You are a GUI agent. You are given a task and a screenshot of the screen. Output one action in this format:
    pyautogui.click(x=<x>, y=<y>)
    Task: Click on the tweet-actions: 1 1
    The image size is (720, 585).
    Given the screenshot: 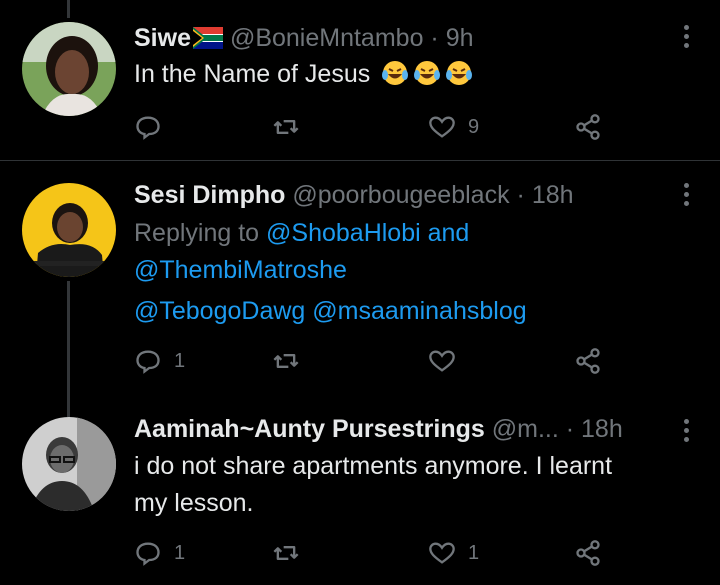 What is the action you would take?
    pyautogui.click(x=427, y=553)
    